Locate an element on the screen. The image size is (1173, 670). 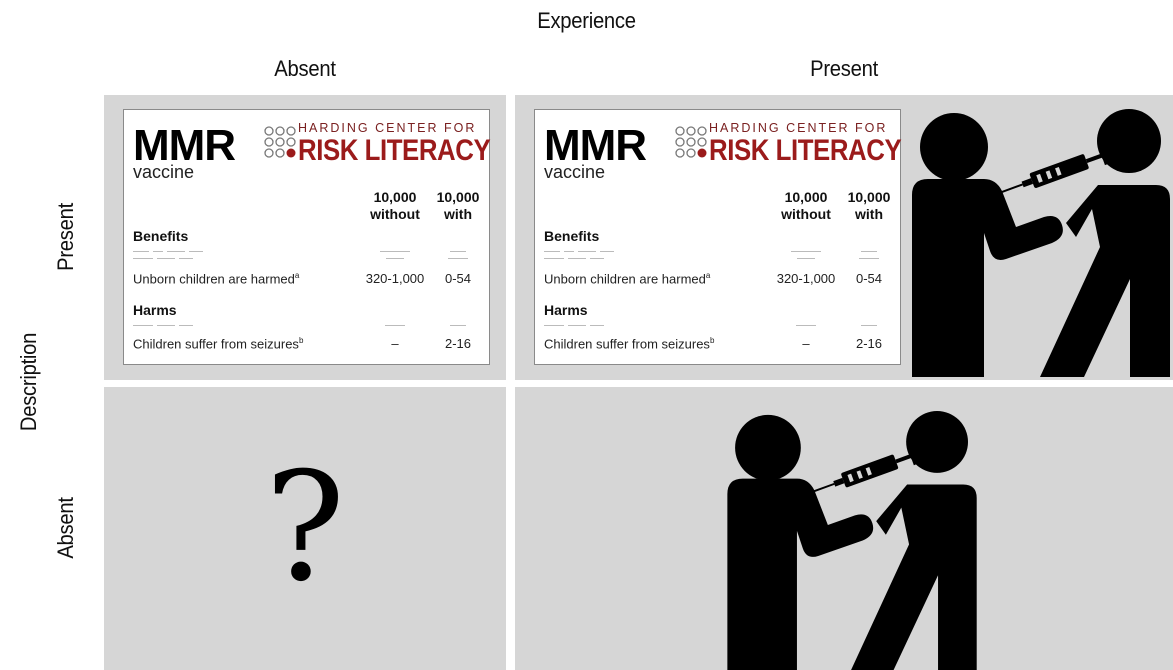
row-absent-label: Absent is located at coordinates (65, 528).